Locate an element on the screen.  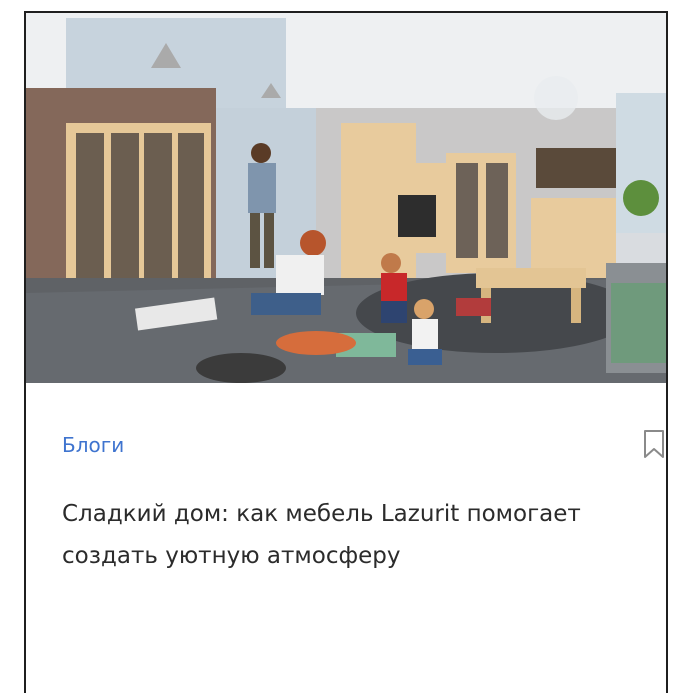
bookmark-icon is located at coordinates (654, 444).